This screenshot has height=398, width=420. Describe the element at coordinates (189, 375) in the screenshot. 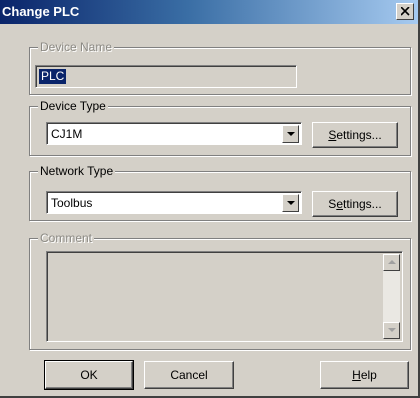

I see `cancel-button: Cancel` at that location.